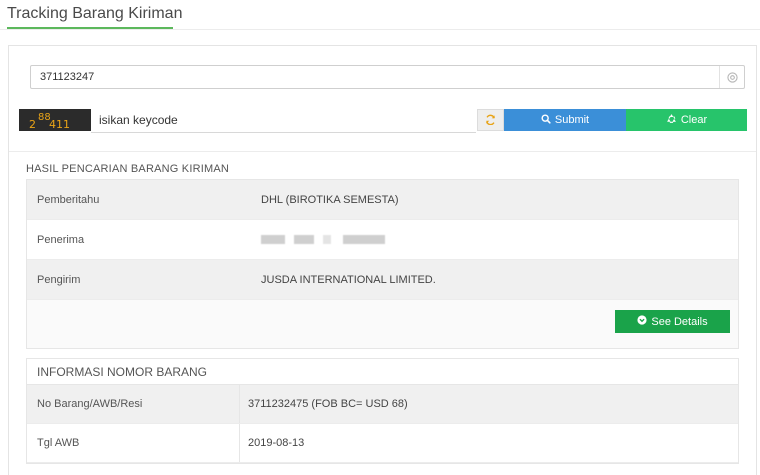 This screenshot has width=760, height=475. Describe the element at coordinates (382, 372) in the screenshot. I see `info-heading: INFORMASI NOMOR BARANG` at that location.